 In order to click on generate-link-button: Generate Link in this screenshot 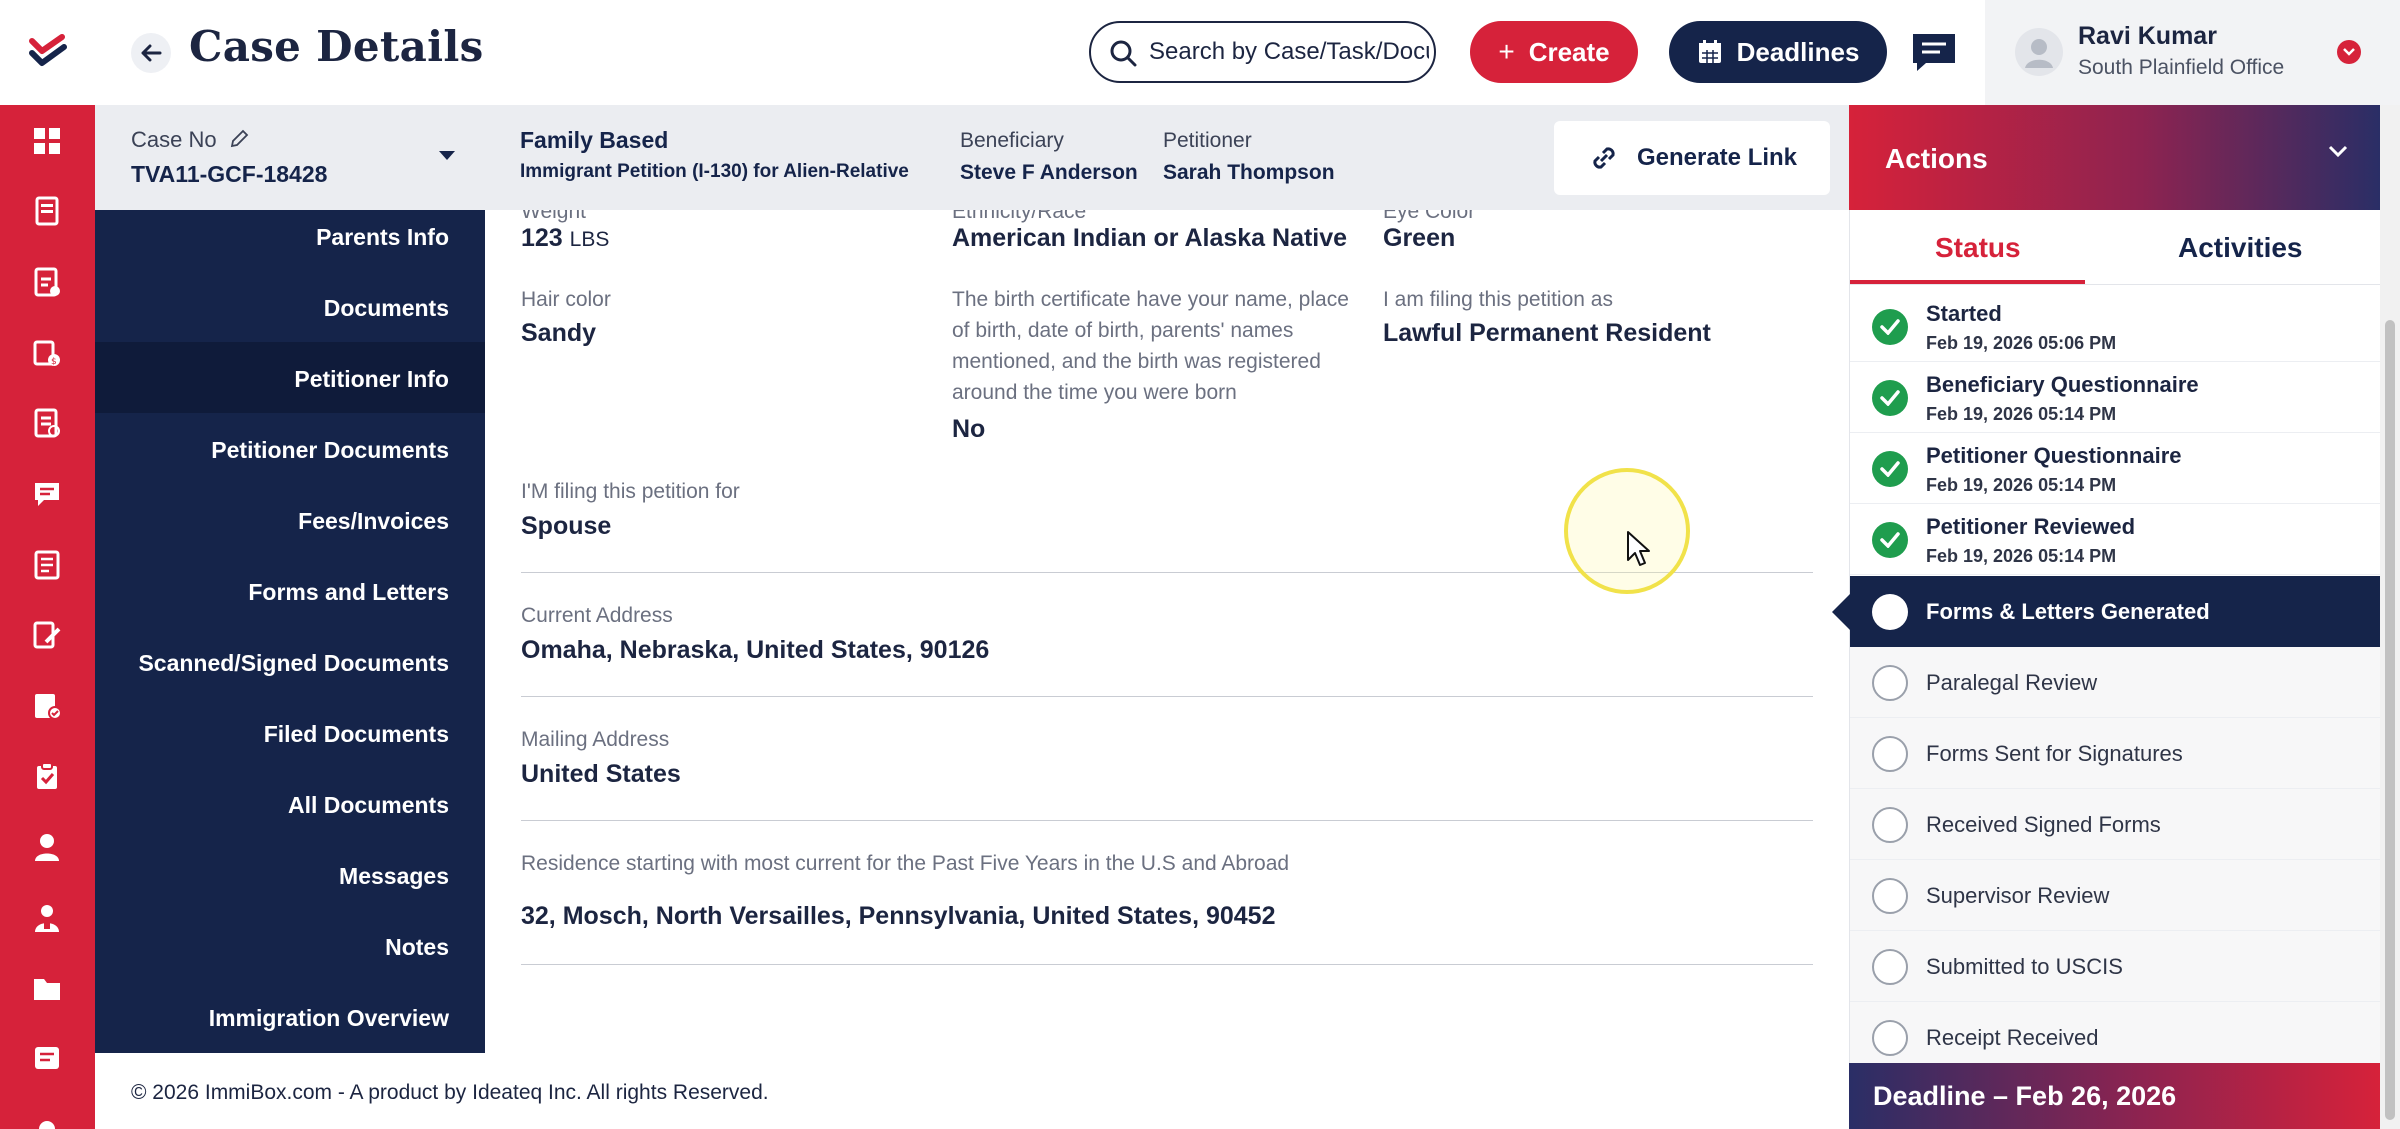, I will do `click(1692, 158)`.